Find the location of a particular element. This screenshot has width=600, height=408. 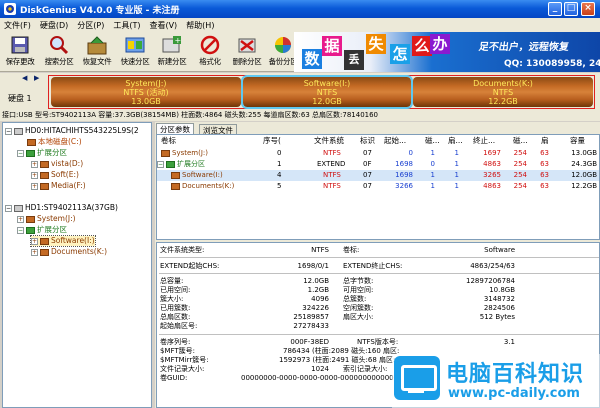

tree-node-hd0: − HD0:HITACHIHTS543225L9S(2 is located at coordinates (72, 131).